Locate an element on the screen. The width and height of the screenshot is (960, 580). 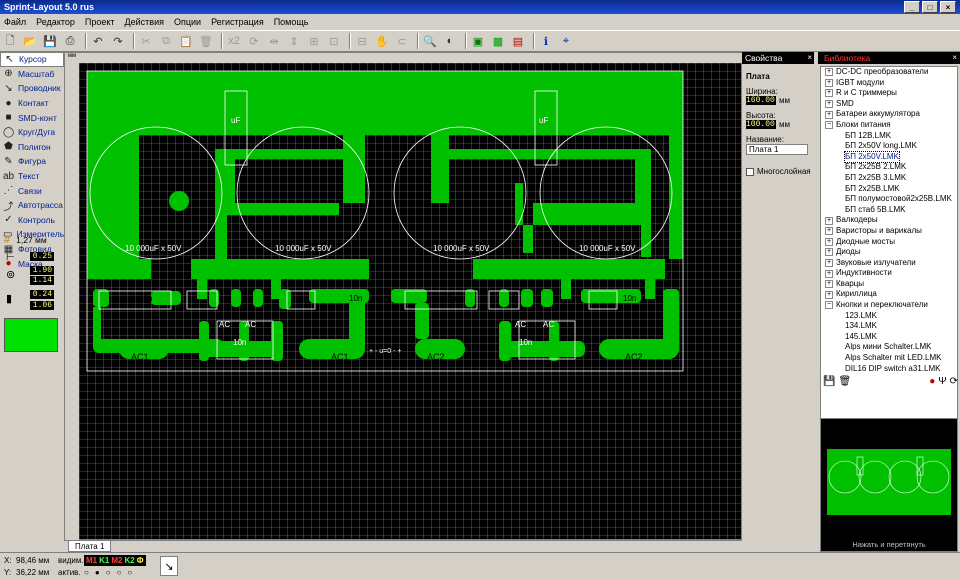
tool-text: ab Текст is located at coordinates (32, 176).